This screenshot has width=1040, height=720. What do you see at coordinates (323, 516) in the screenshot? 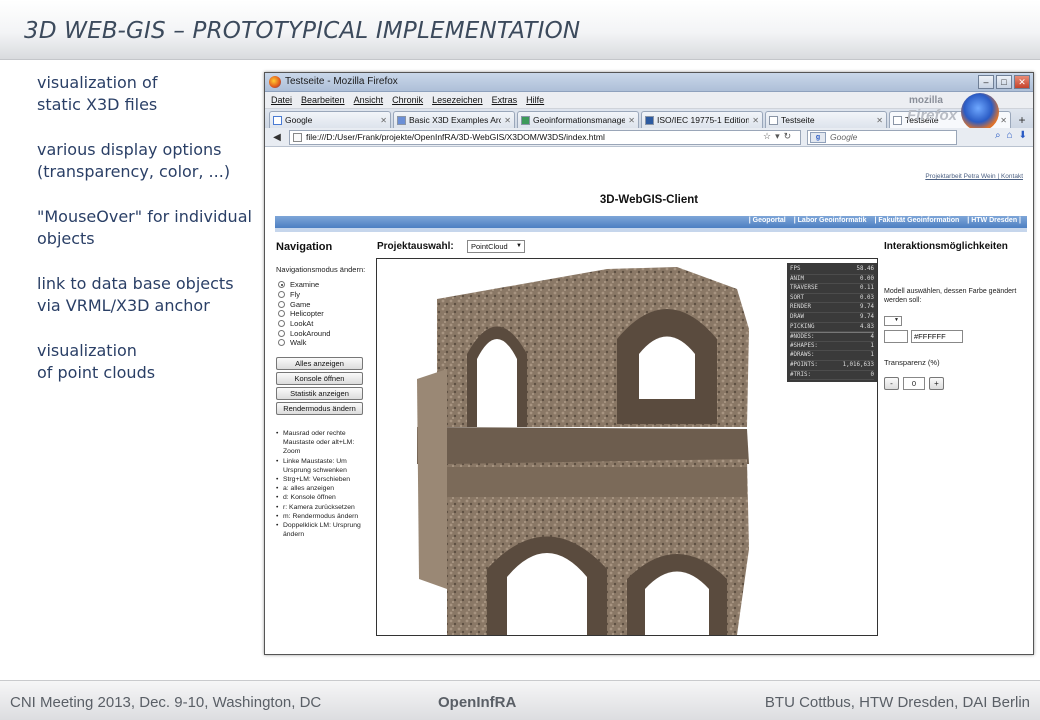
I see `help-item: m: Rendermodus ändern` at bounding box center [323, 516].